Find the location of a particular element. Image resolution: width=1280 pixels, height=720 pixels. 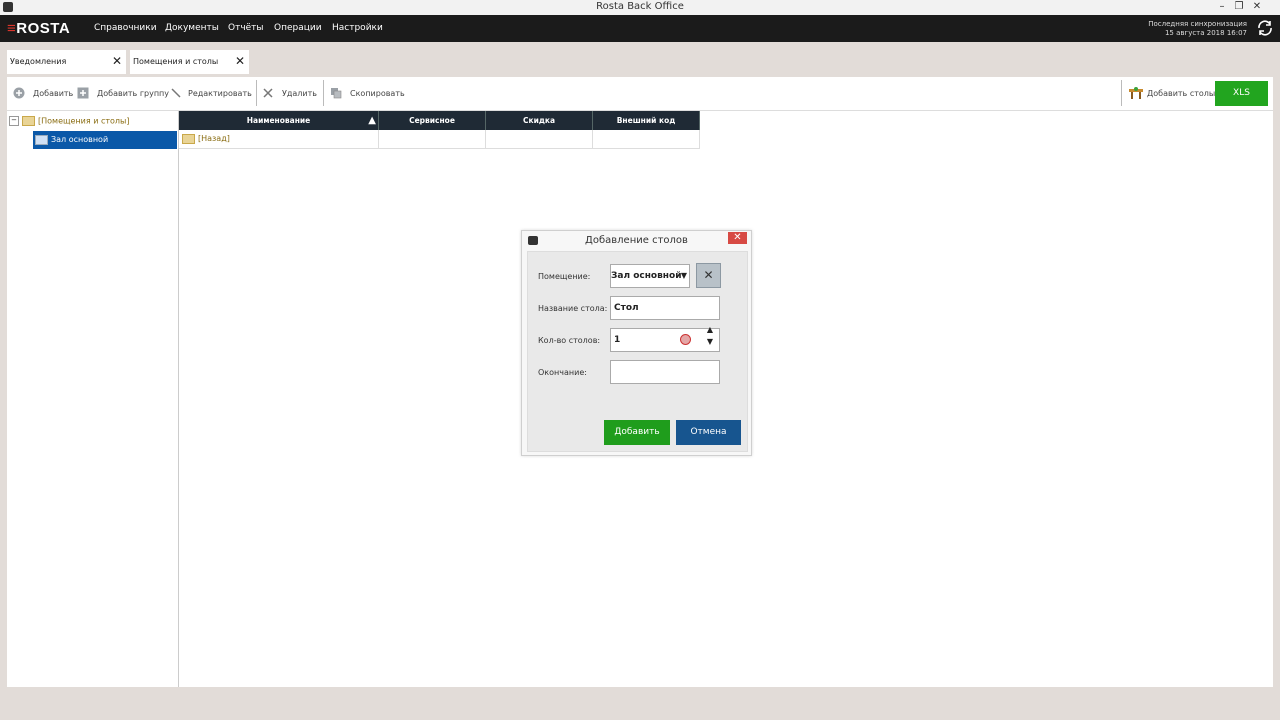

rosta-logo: ≡ROSTA is located at coordinates (39, 28).